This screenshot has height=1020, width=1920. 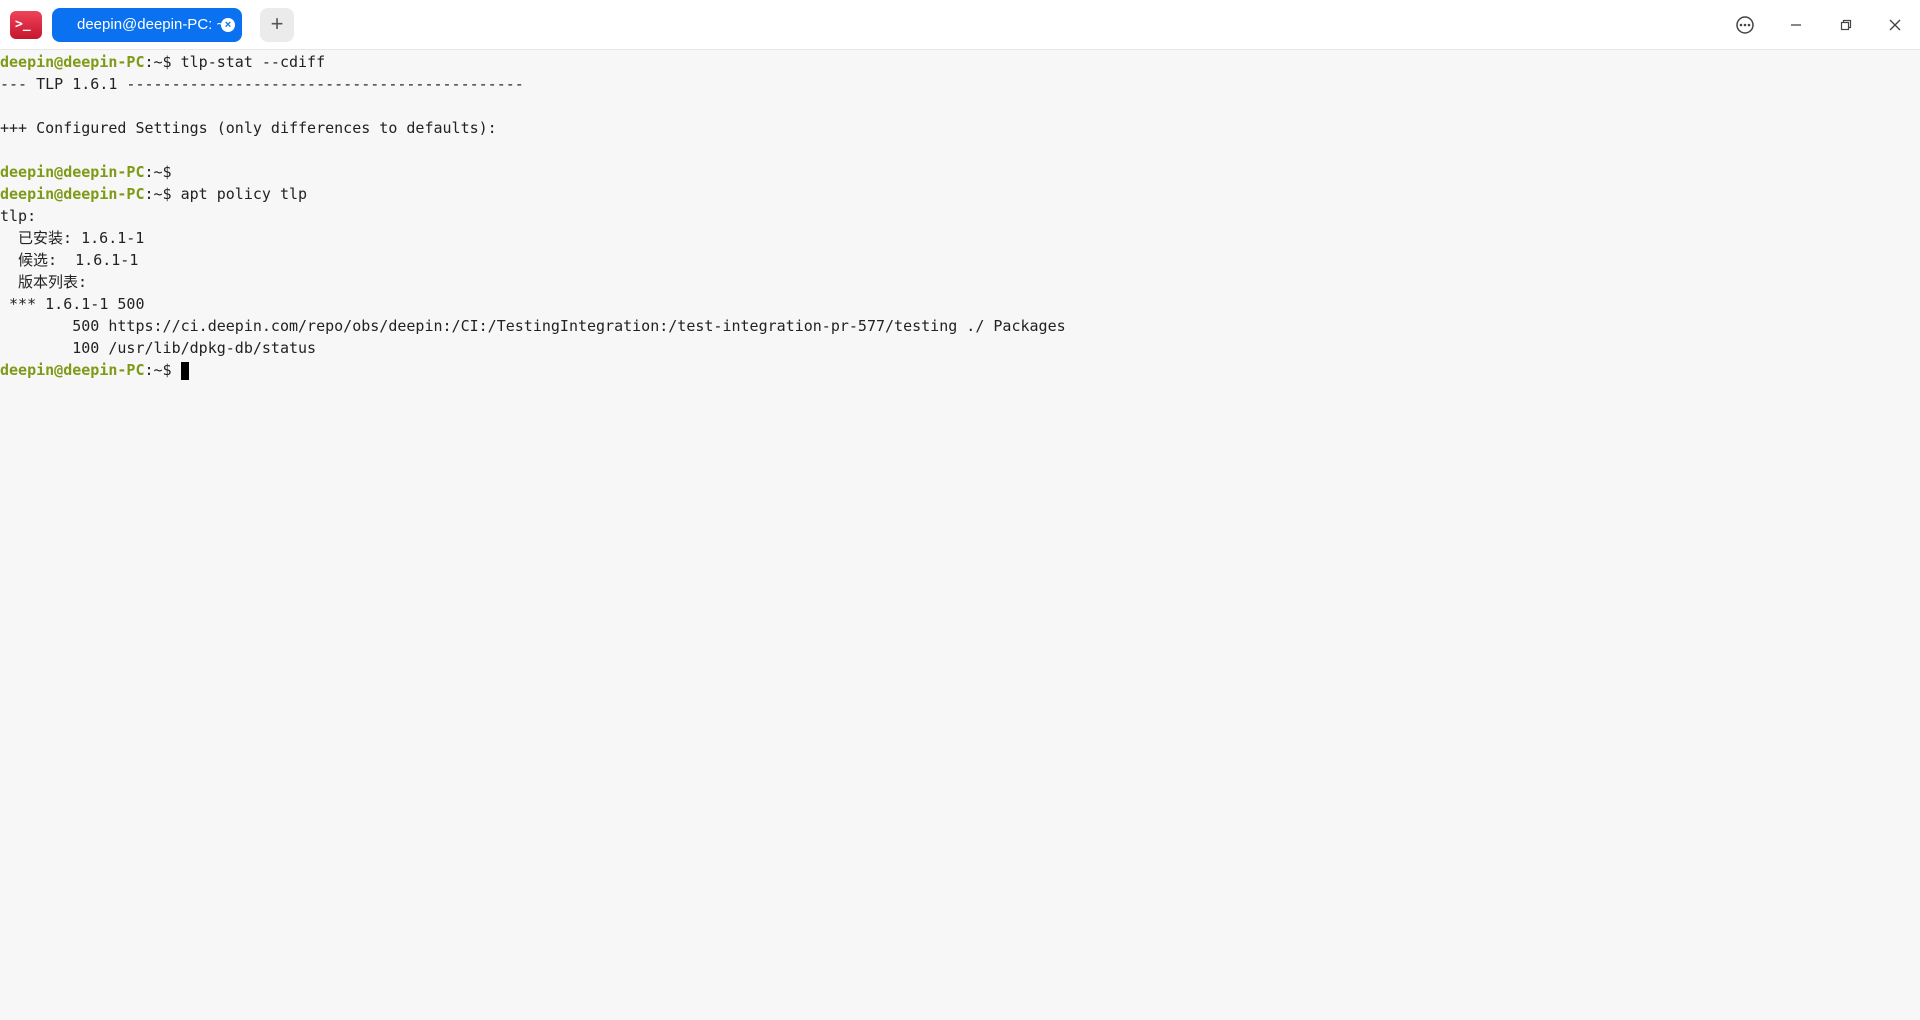 I want to click on maximize-button, so click(x=1846, y=25).